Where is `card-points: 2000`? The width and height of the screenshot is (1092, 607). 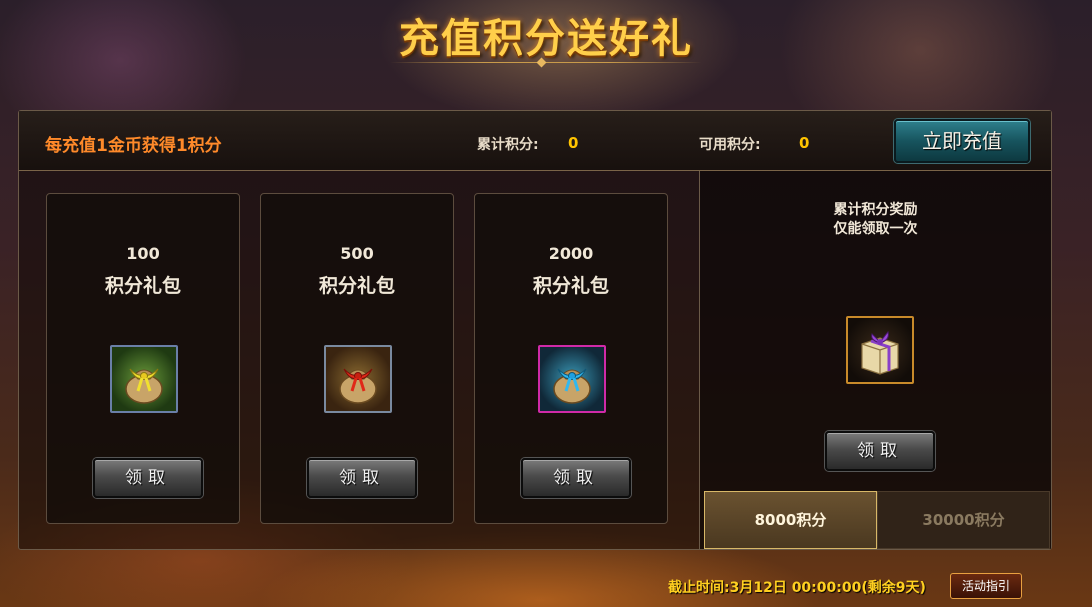
card-points: 2000 is located at coordinates (571, 253).